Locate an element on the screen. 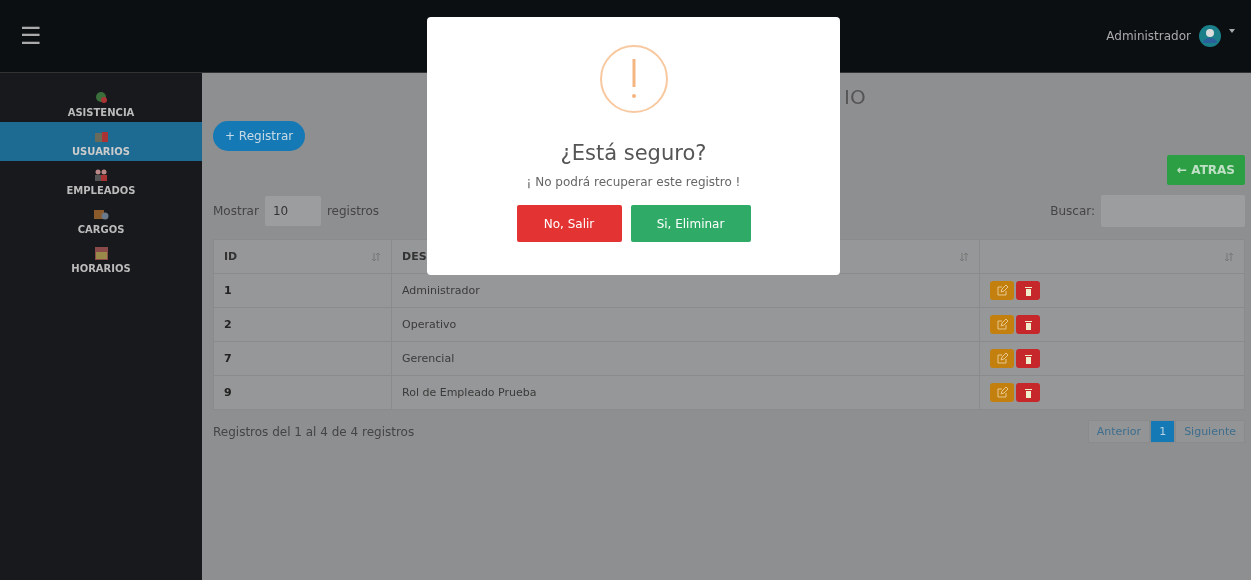 This screenshot has height=580, width=1251. menu-button: ☰ is located at coordinates (31, 36).